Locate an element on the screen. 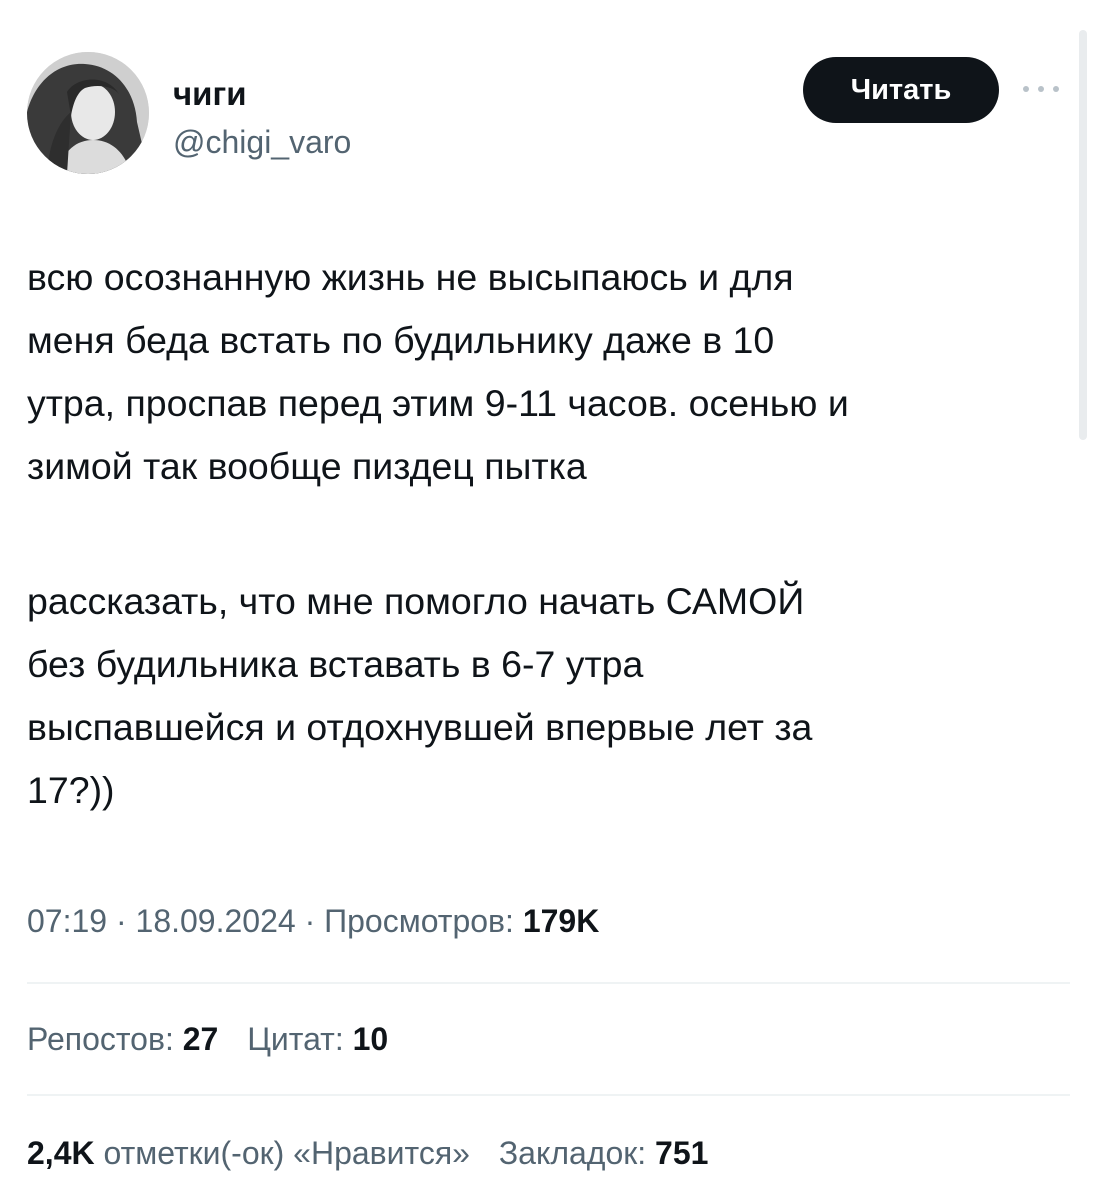  tweet-meta: 07:19 · 18.09.2024 · Просмотров: 179K is located at coordinates (313, 921).